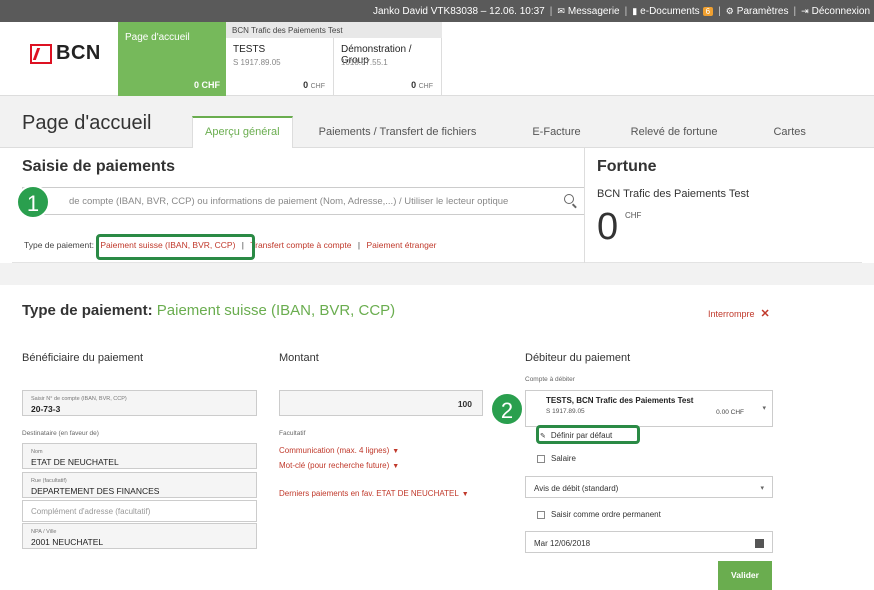 The width and height of the screenshot is (874, 590). What do you see at coordinates (569, 199) in the screenshot?
I see `search-icon` at bounding box center [569, 199].